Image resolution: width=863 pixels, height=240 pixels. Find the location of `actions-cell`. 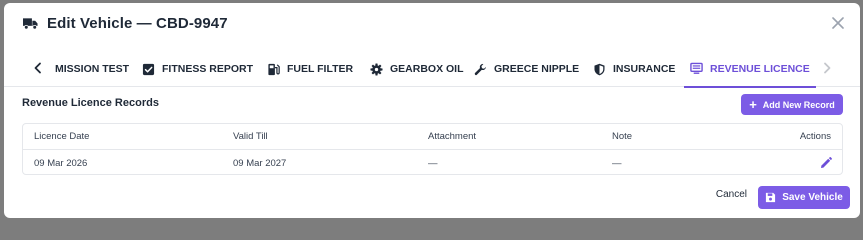

actions-cell is located at coordinates (826, 163).